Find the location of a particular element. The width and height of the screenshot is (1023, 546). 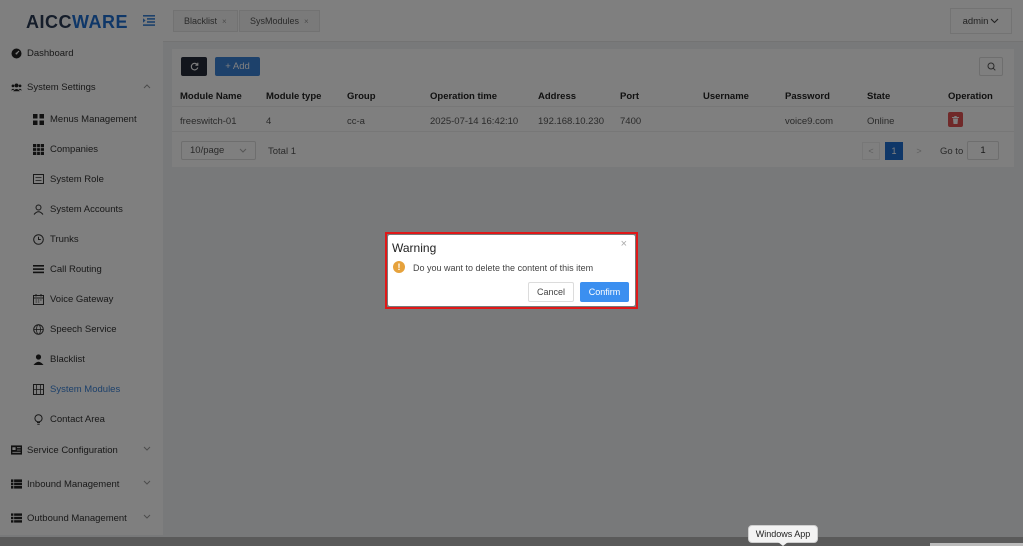

dialog-title: Warning is located at coordinates (414, 248).